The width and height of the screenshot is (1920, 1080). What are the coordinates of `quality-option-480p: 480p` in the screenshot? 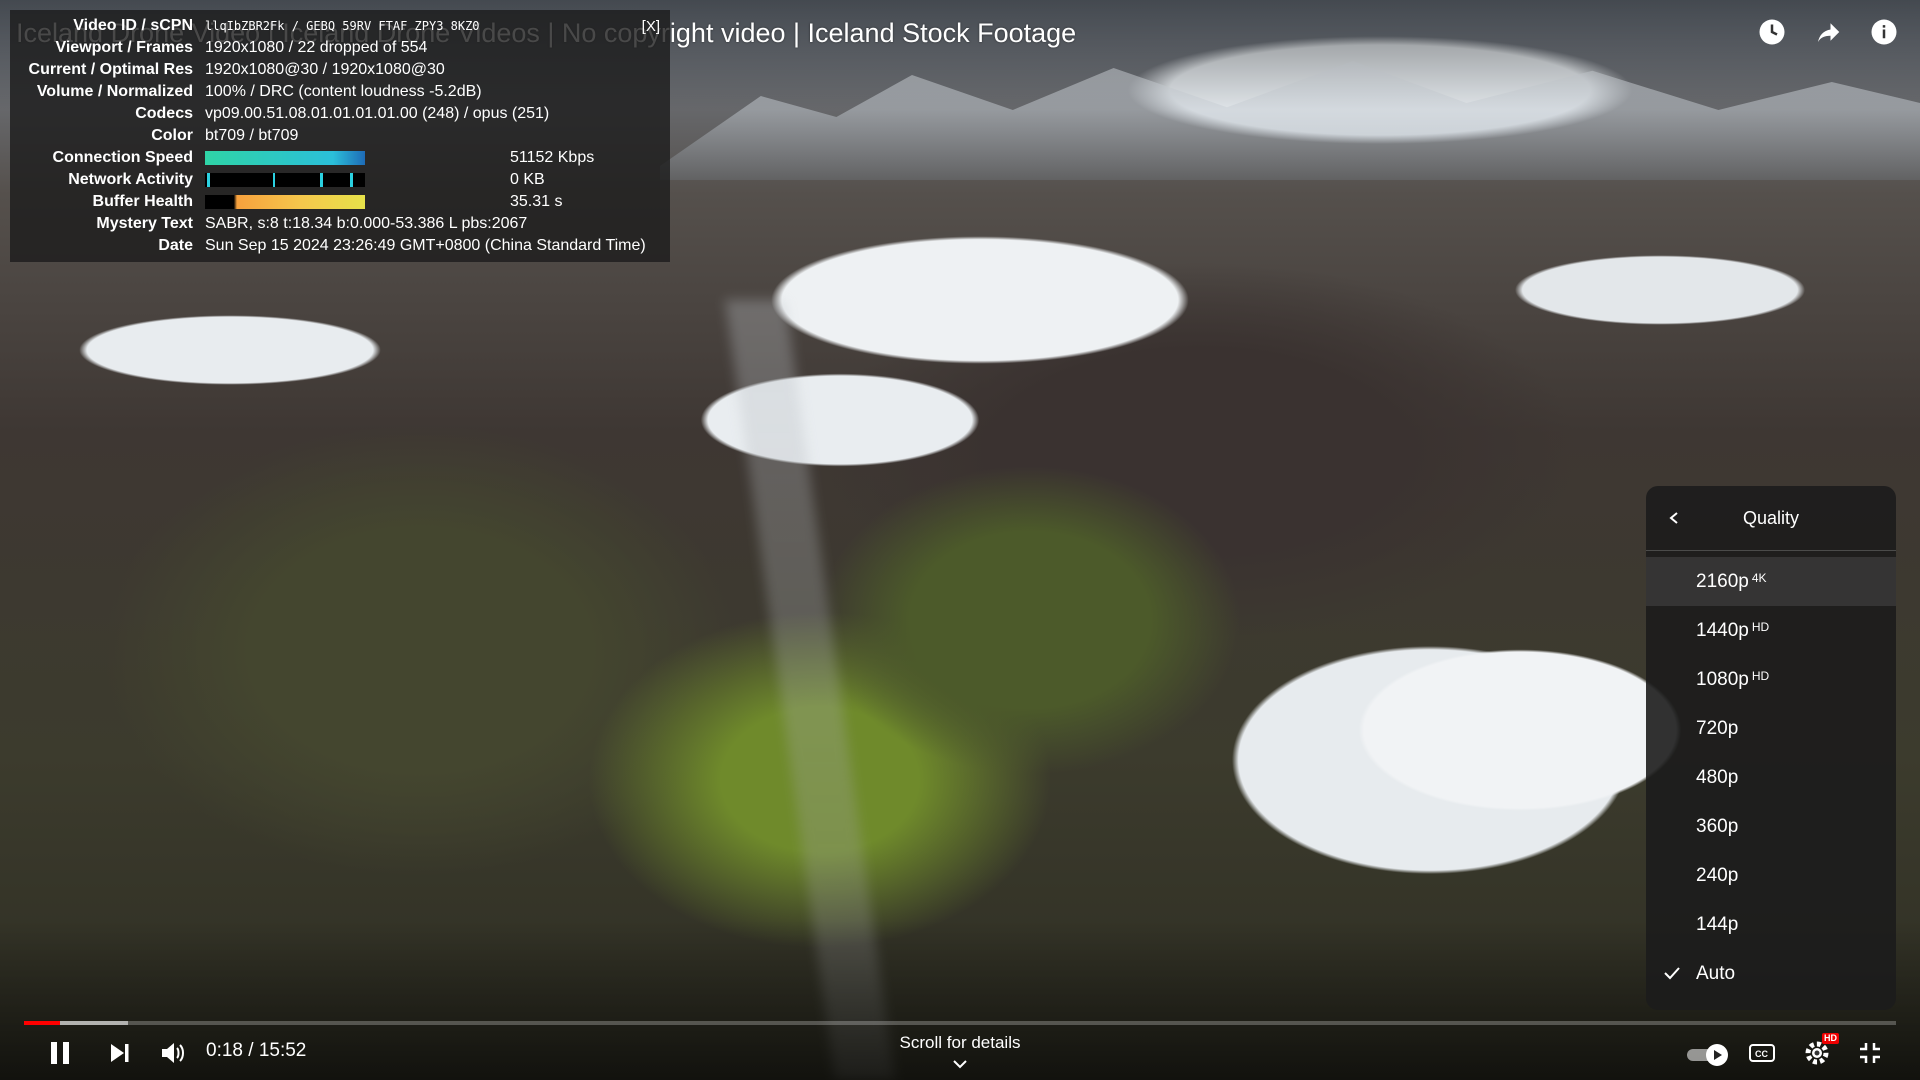 It's located at (1771, 777).